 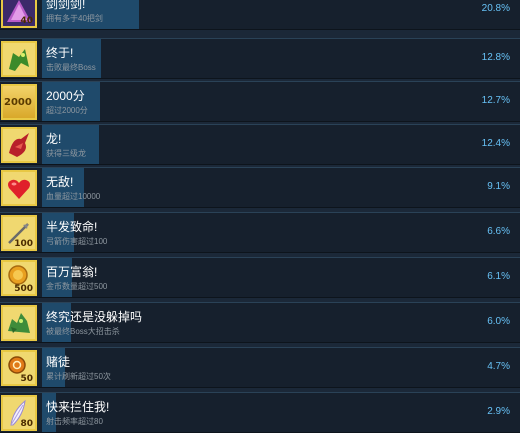 I want to click on achievement-description: 射击频率超过80, so click(x=74, y=421).